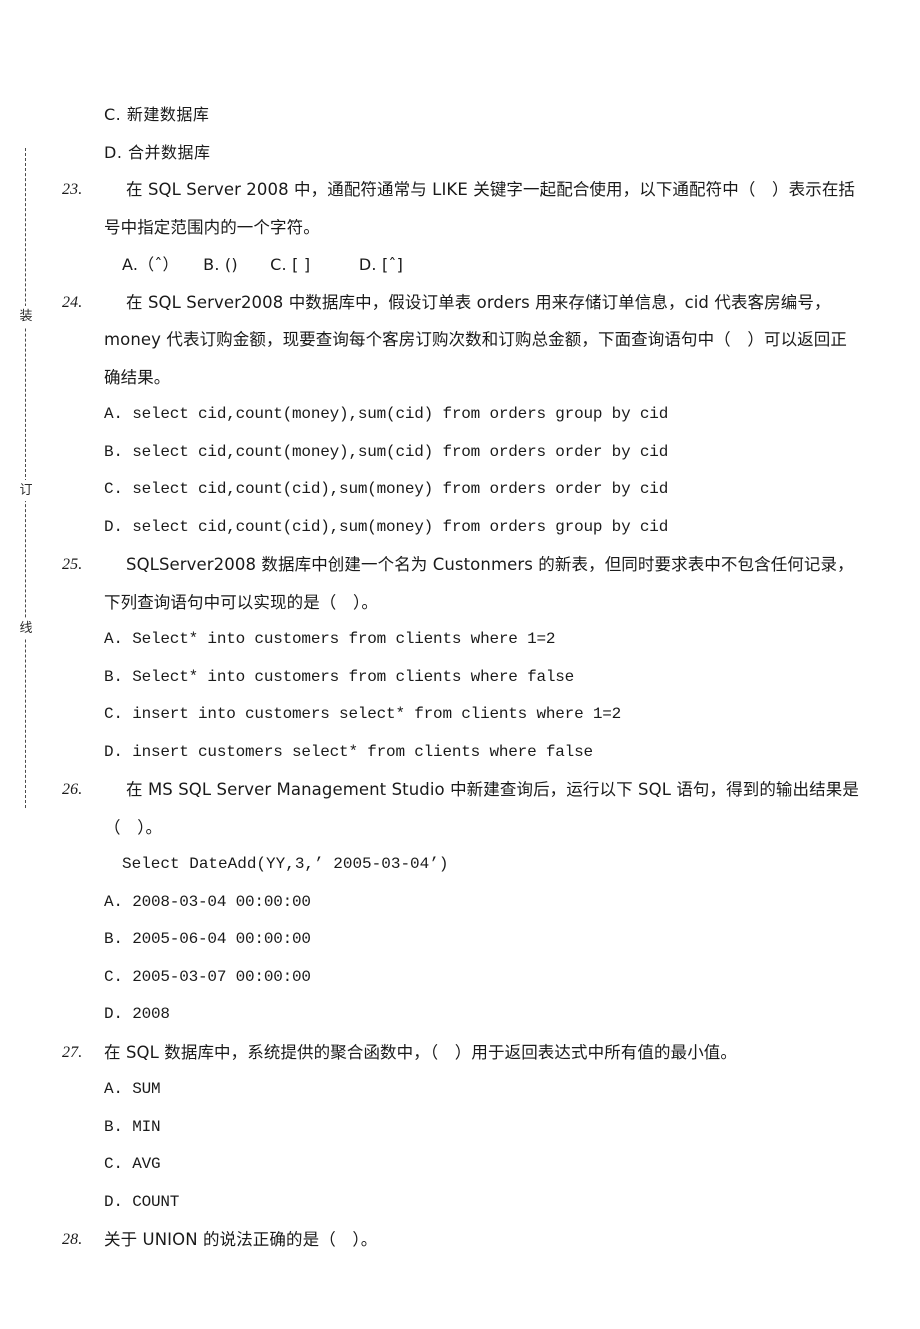  I want to click on question-27-option-a: A. SUM, so click(132, 1089).